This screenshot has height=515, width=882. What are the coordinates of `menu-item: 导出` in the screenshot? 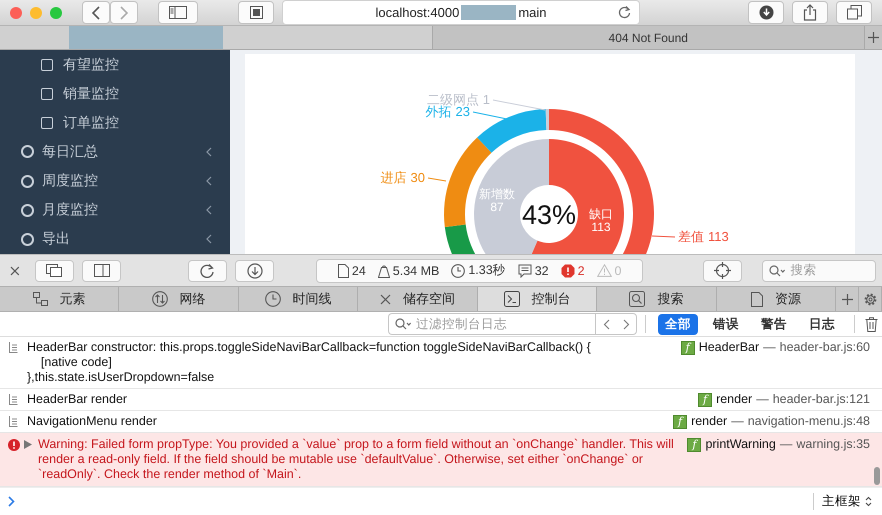 It's located at (56, 239).